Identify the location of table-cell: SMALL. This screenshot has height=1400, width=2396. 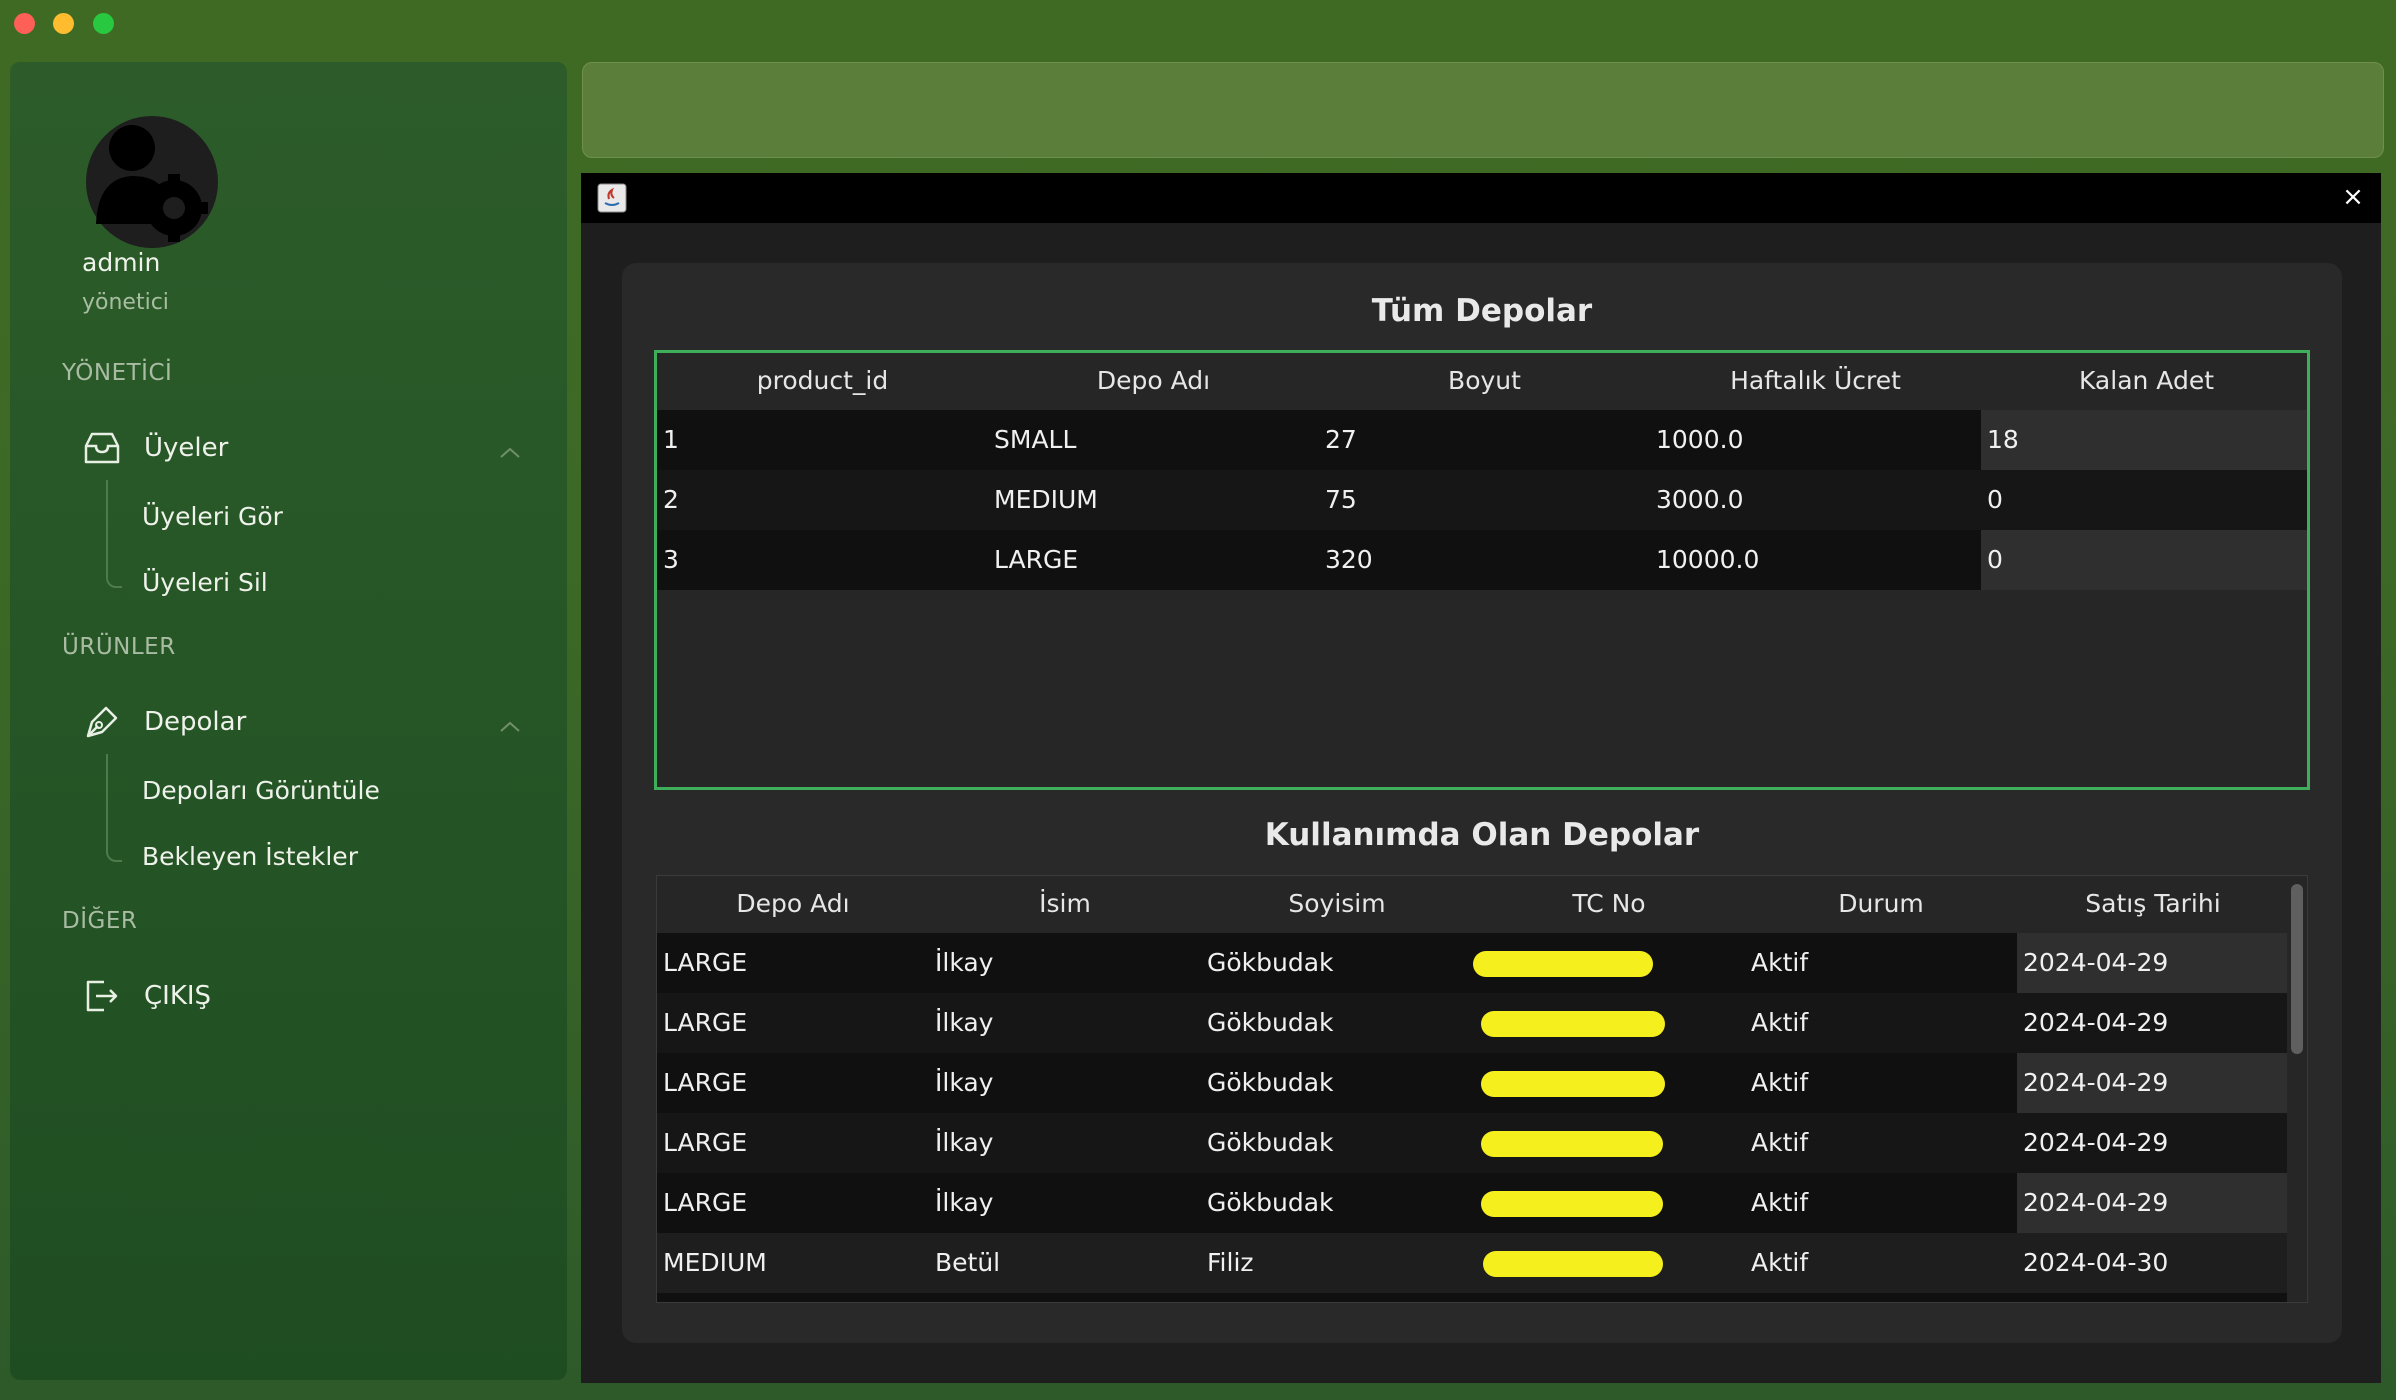
(1035, 439).